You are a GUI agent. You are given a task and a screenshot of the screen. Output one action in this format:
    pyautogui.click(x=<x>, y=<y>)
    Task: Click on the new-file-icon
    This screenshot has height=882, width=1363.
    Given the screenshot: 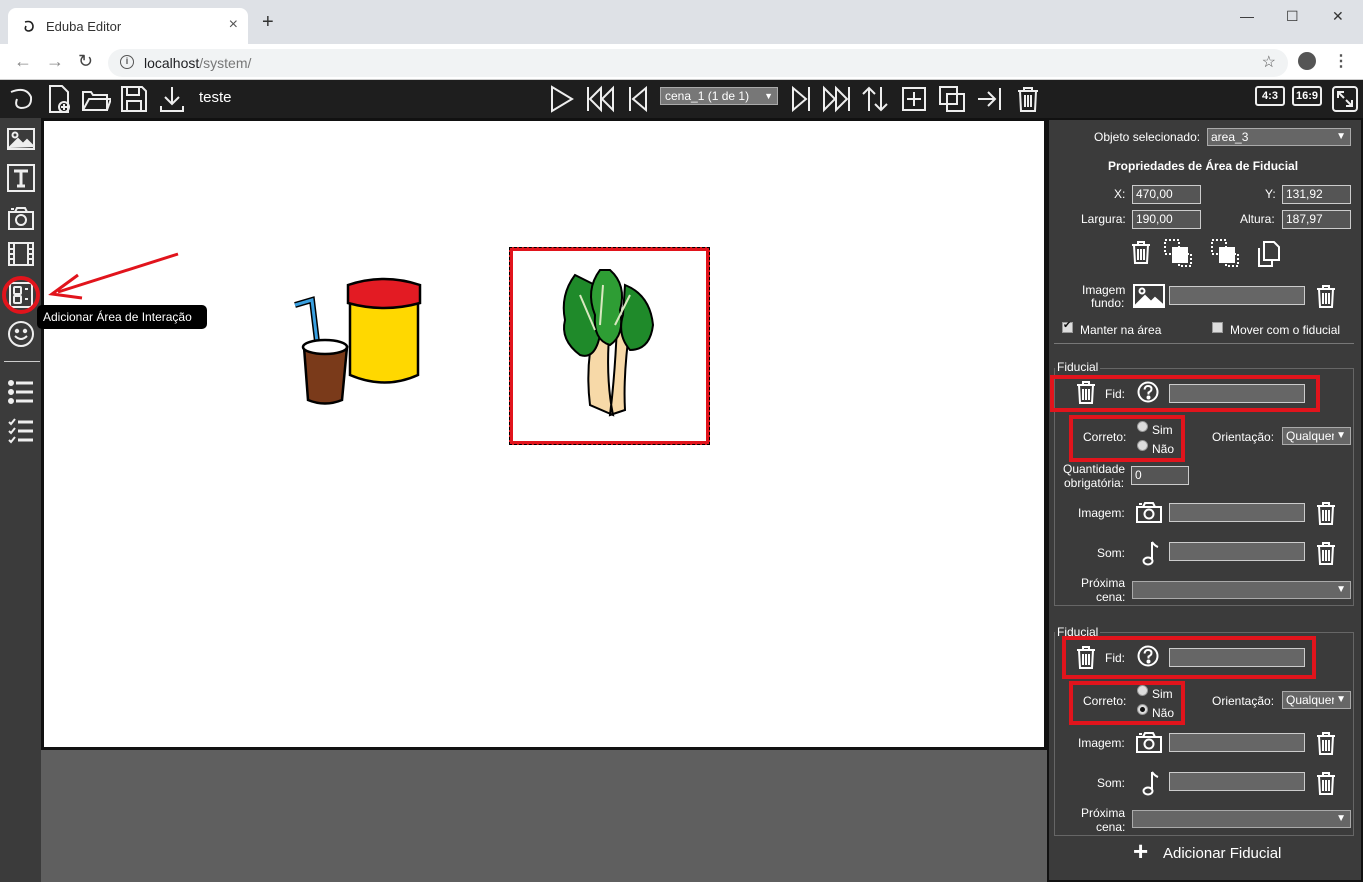 What is the action you would take?
    pyautogui.click(x=59, y=99)
    